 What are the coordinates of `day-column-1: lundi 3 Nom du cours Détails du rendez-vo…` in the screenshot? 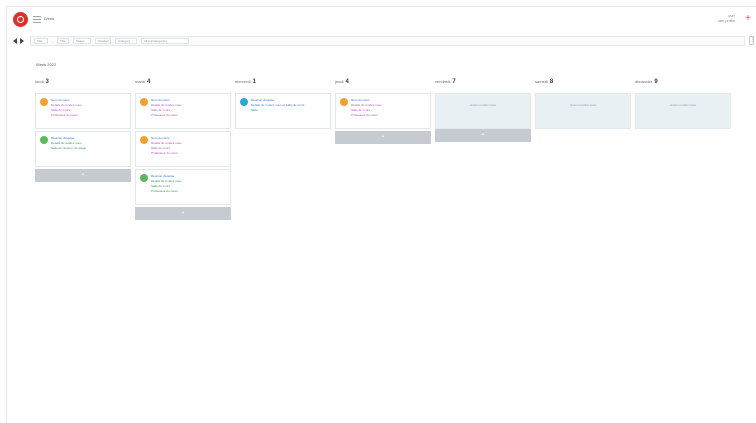 It's located at (83, 130).